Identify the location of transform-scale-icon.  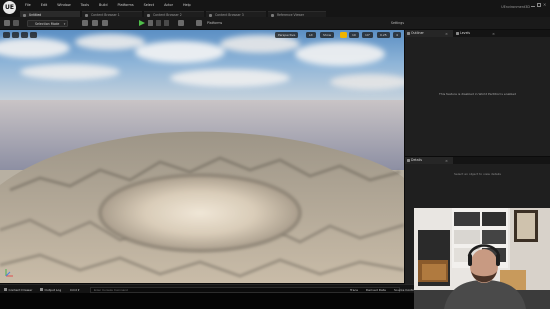
(33, 34).